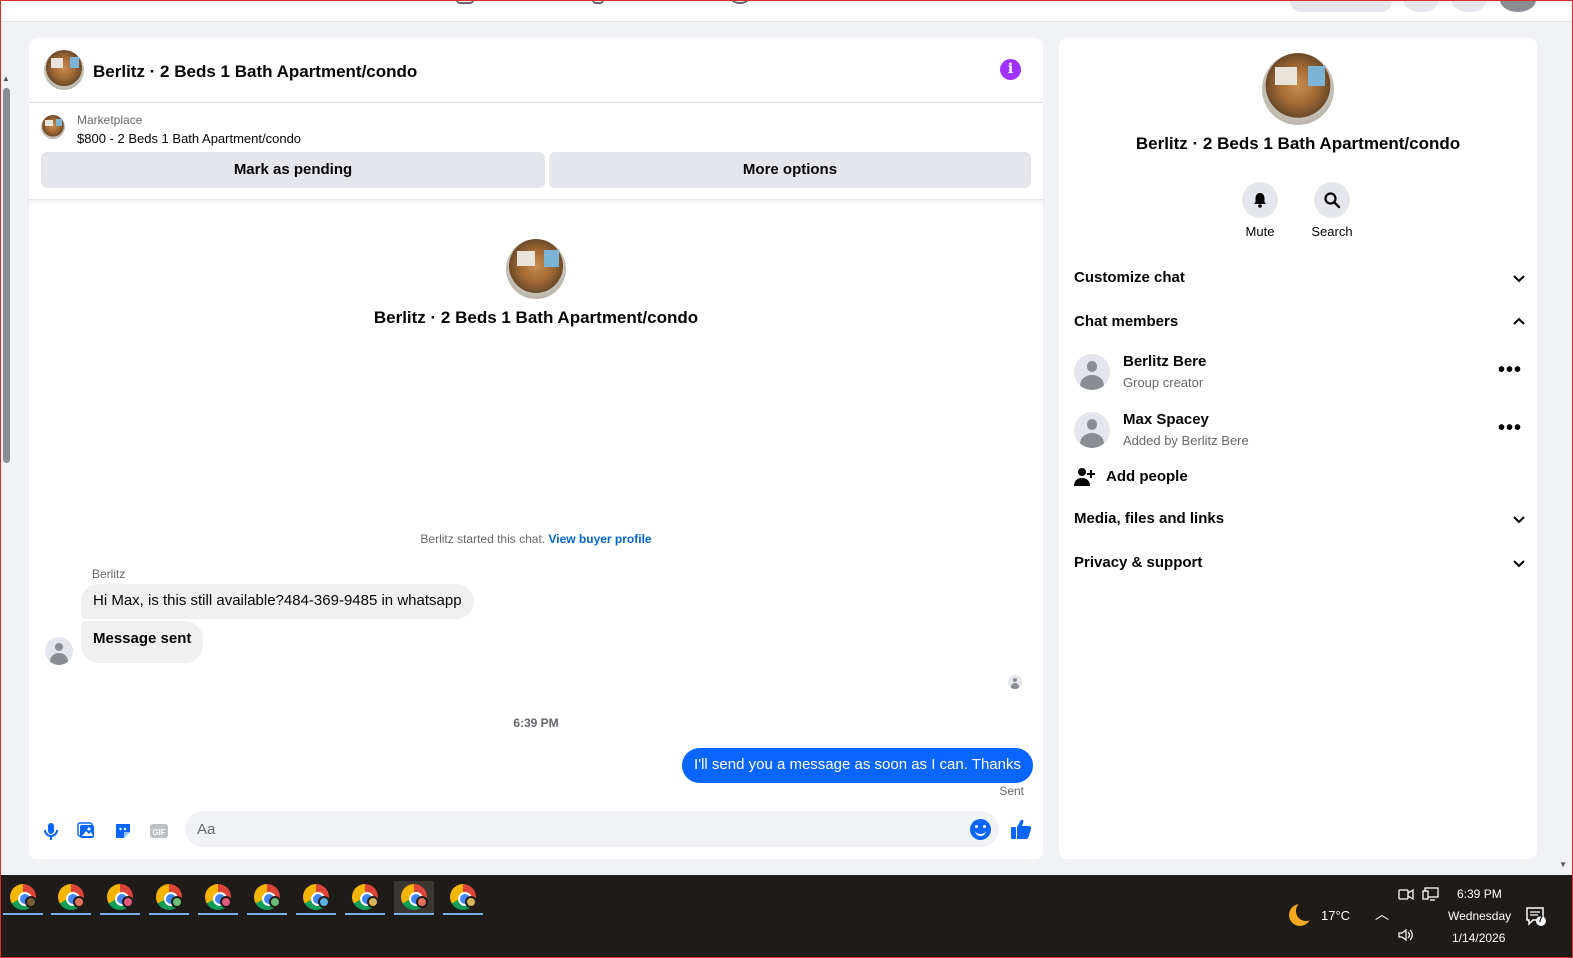  Describe the element at coordinates (1300, 323) in the screenshot. I see `chat-members-section: Chat members` at that location.